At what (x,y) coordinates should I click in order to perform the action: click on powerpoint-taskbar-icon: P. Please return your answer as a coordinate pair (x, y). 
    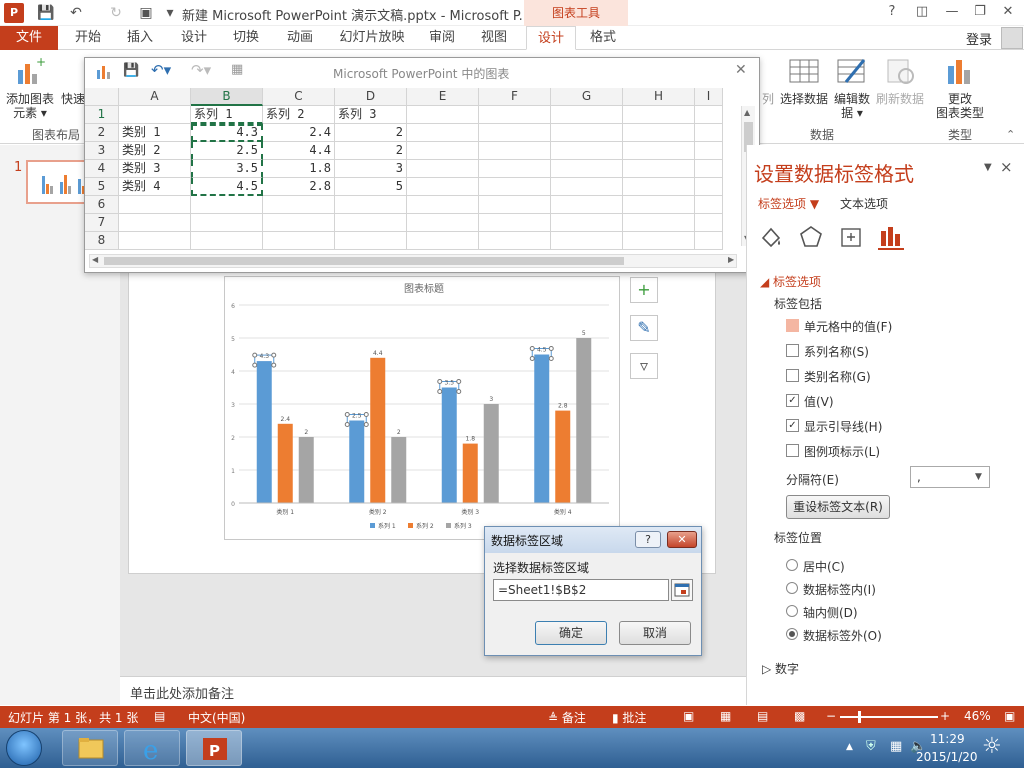
    Looking at the image, I should click on (214, 748).